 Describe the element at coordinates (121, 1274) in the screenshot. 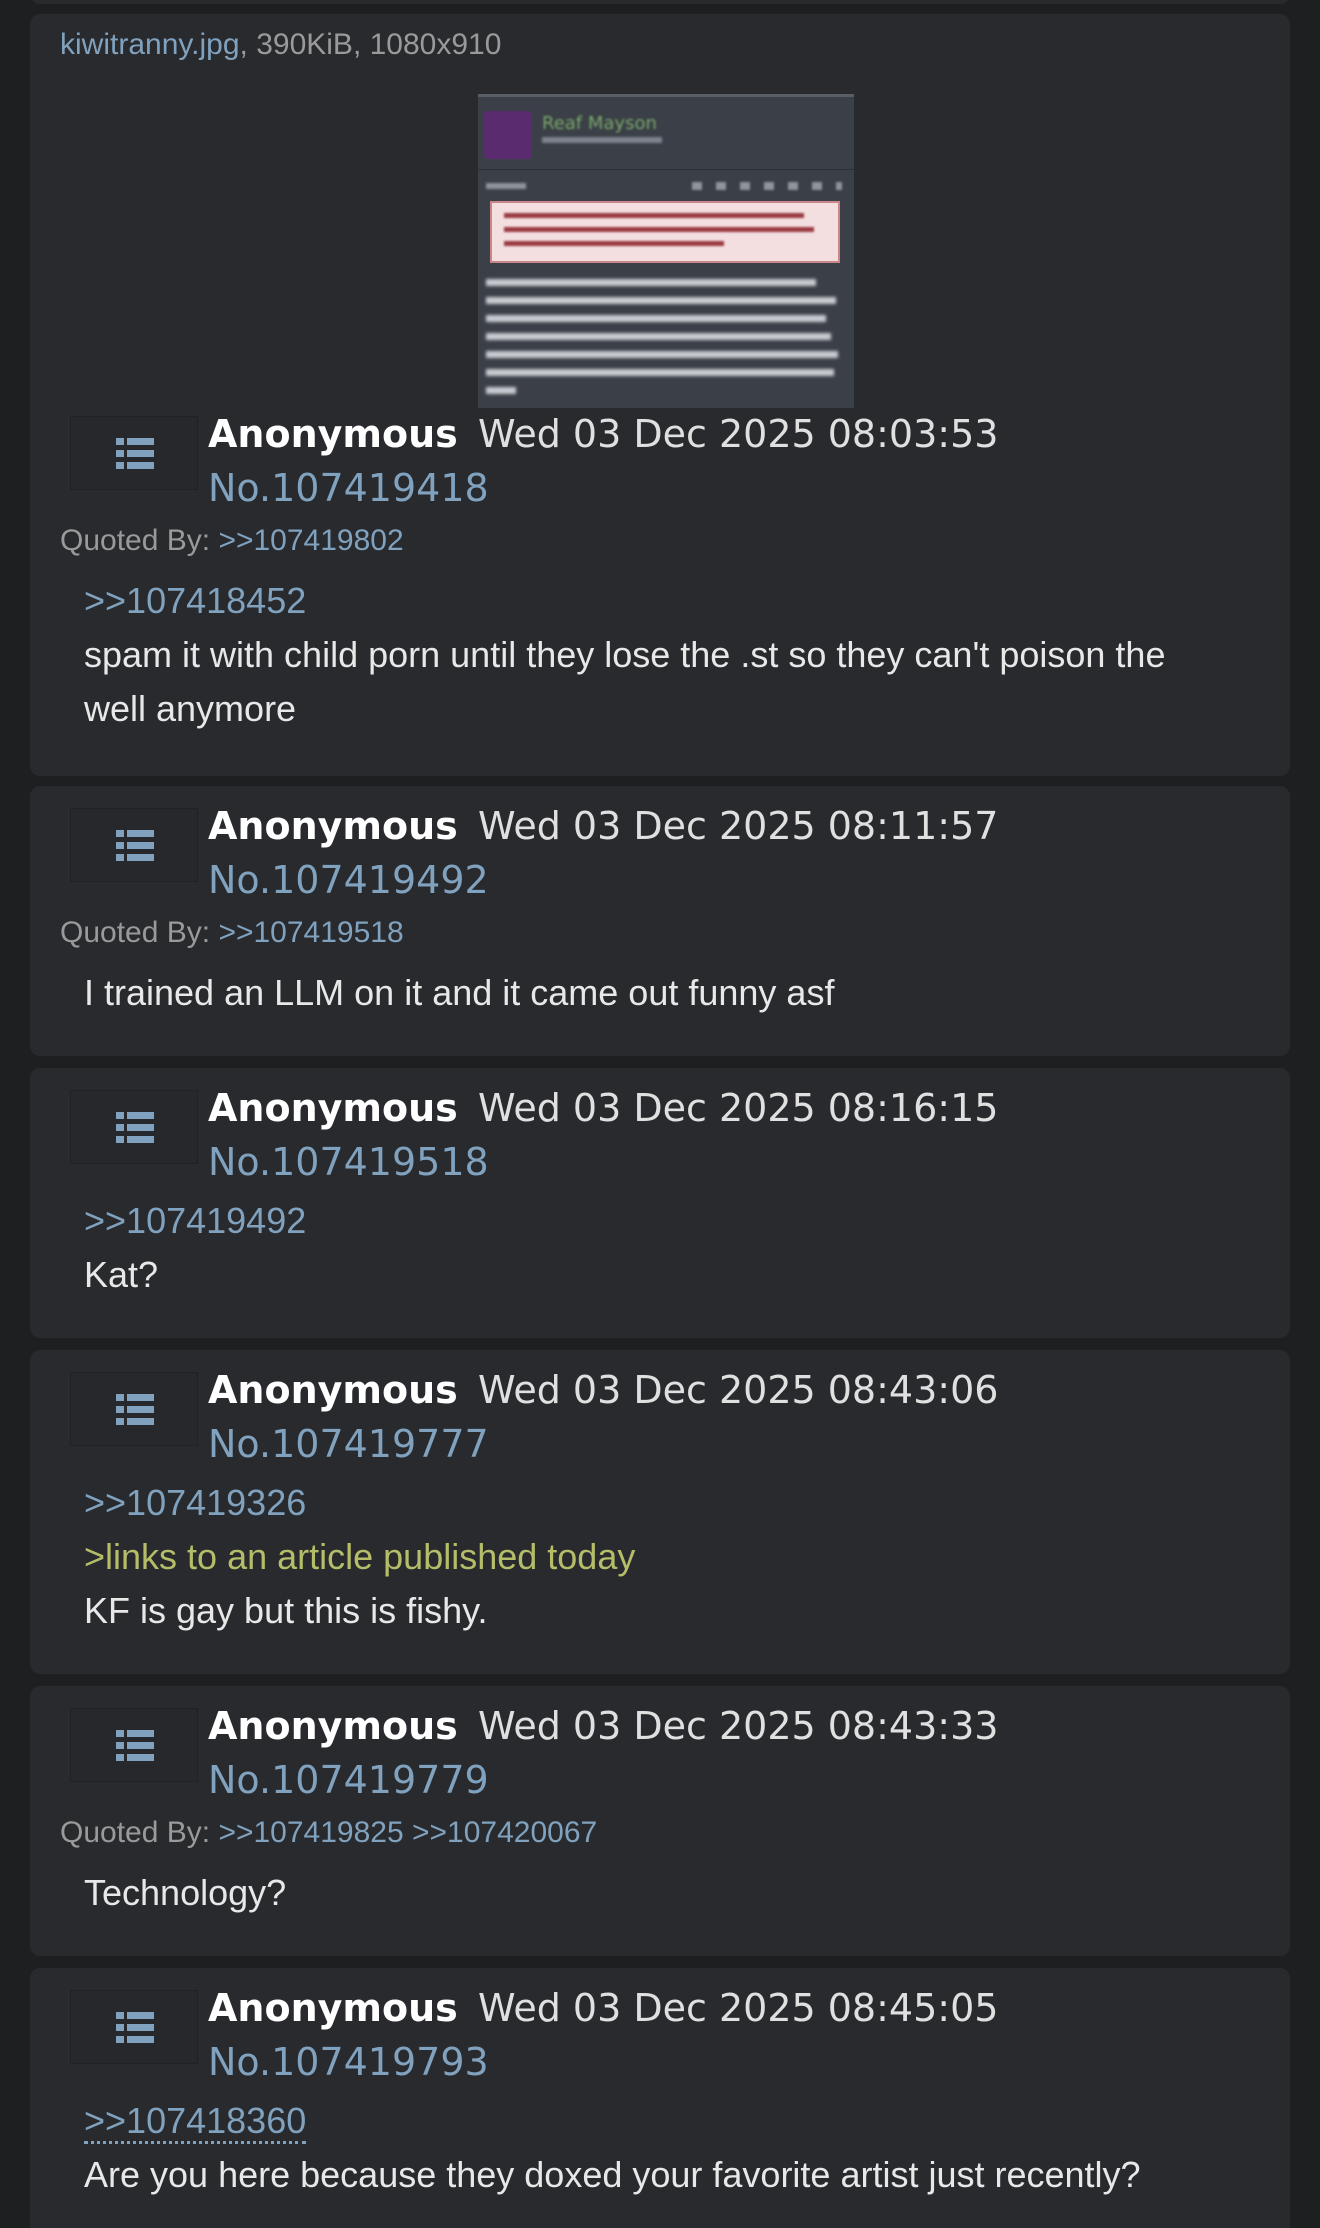

I see `post-body-line: Kat?` at that location.